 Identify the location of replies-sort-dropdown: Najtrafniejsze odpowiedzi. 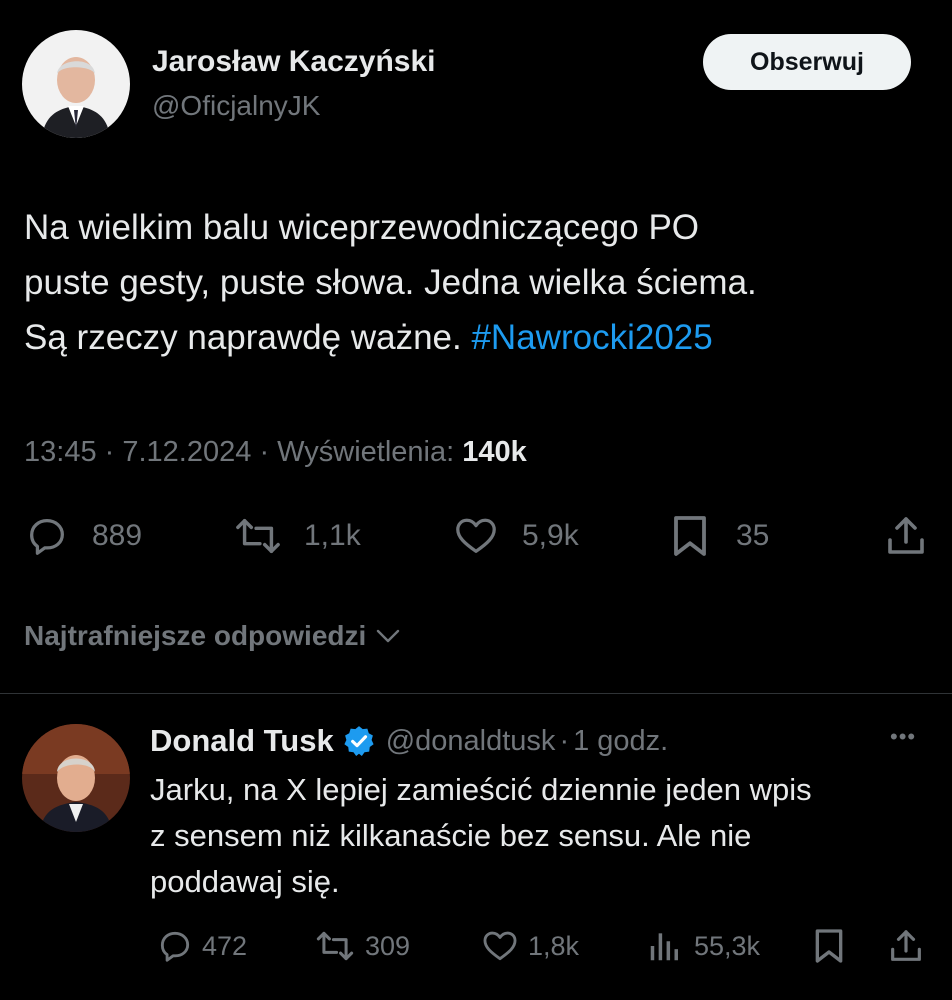
(213, 636).